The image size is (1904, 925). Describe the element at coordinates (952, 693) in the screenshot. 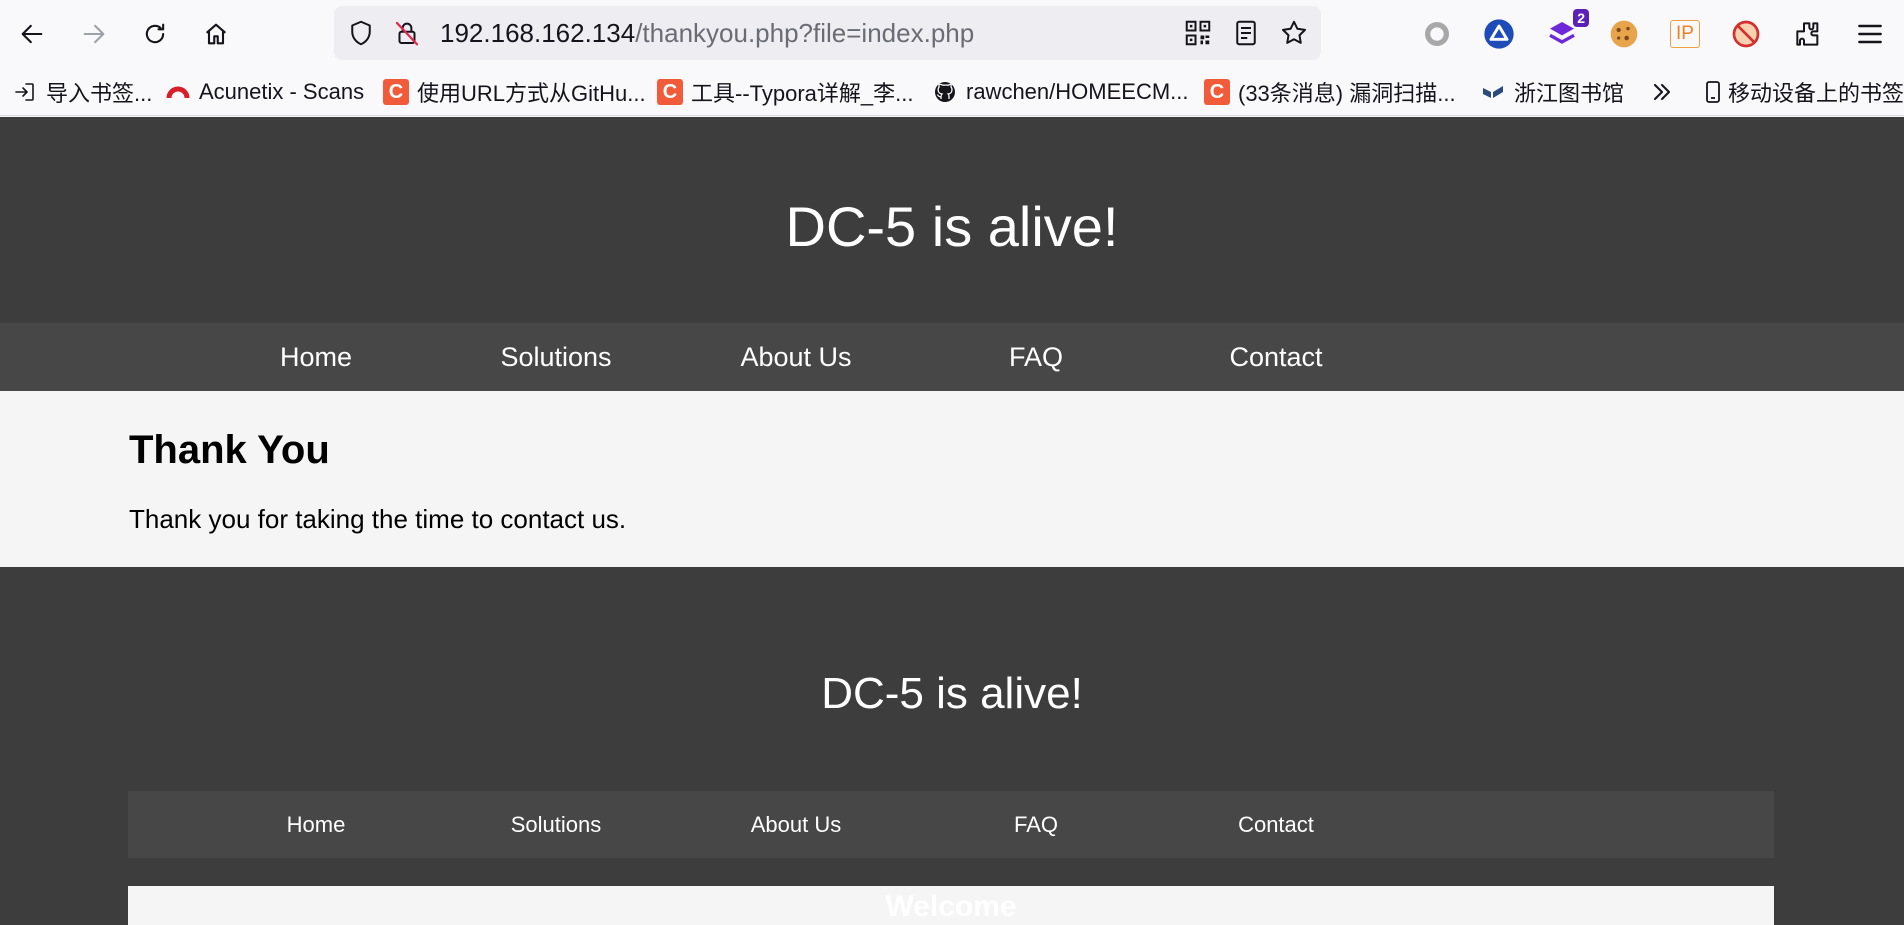

I see `footer-site-title: DC-5 is alive!` at that location.